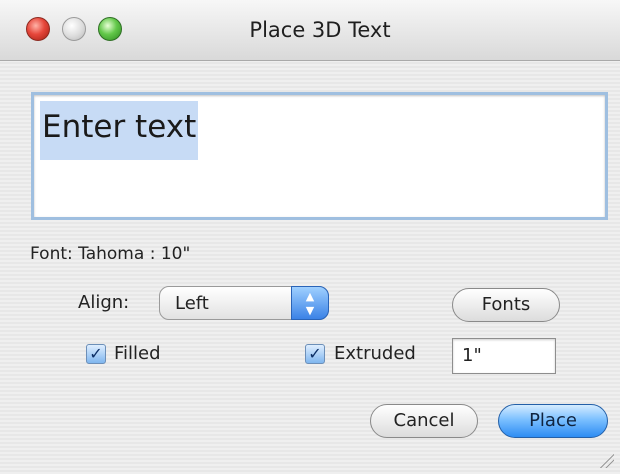  What do you see at coordinates (110, 254) in the screenshot?
I see `font-info-label: Font: Tahoma : 10"` at bounding box center [110, 254].